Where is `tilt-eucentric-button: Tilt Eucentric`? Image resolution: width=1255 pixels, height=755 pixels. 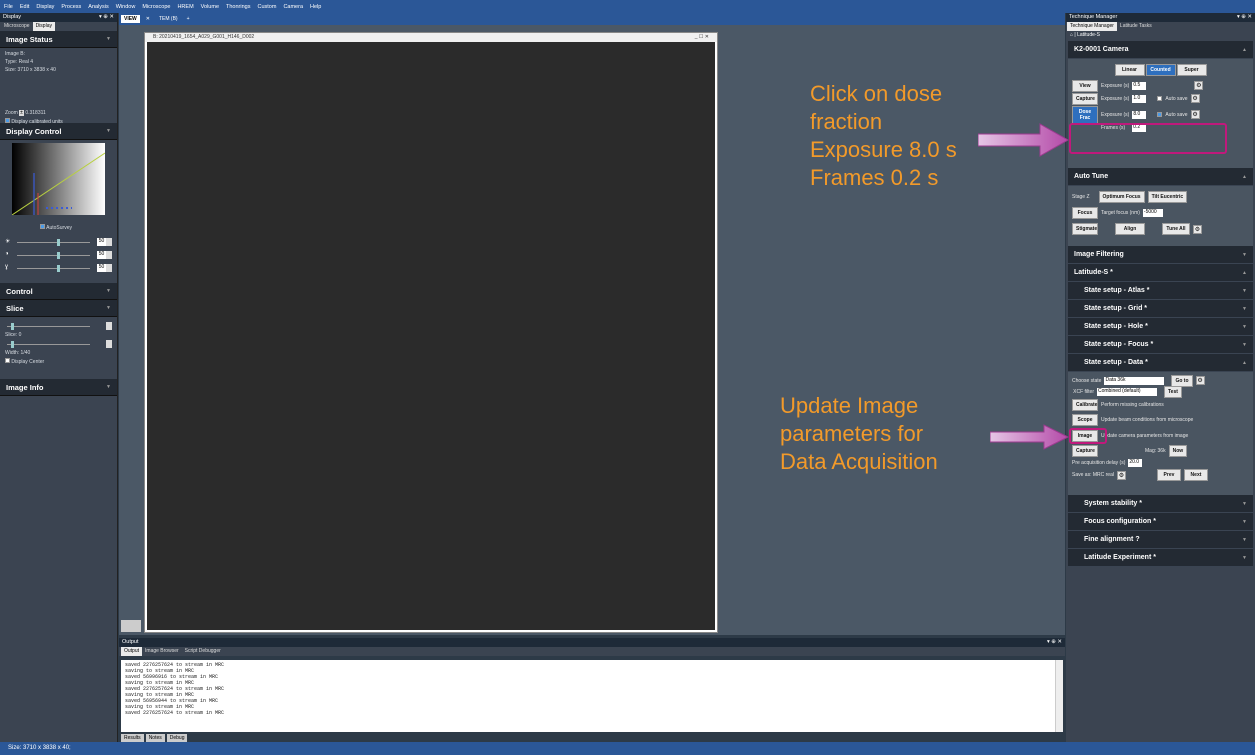 tilt-eucentric-button: Tilt Eucentric is located at coordinates (1167, 197).